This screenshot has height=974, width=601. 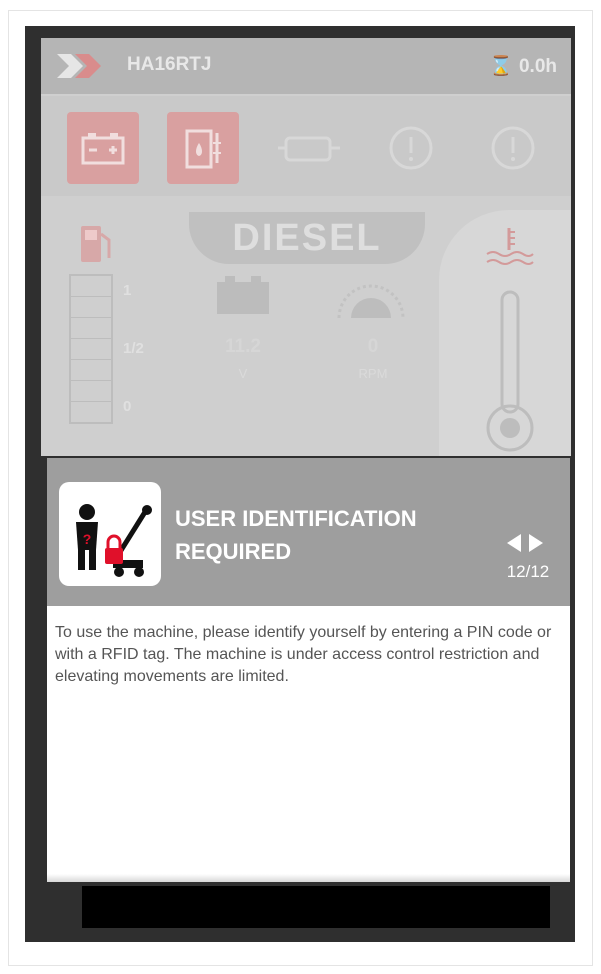 I want to click on dialog-header: ? USER IDENTIFICATION REQUIRED 12/12, so click(x=308, y=532).